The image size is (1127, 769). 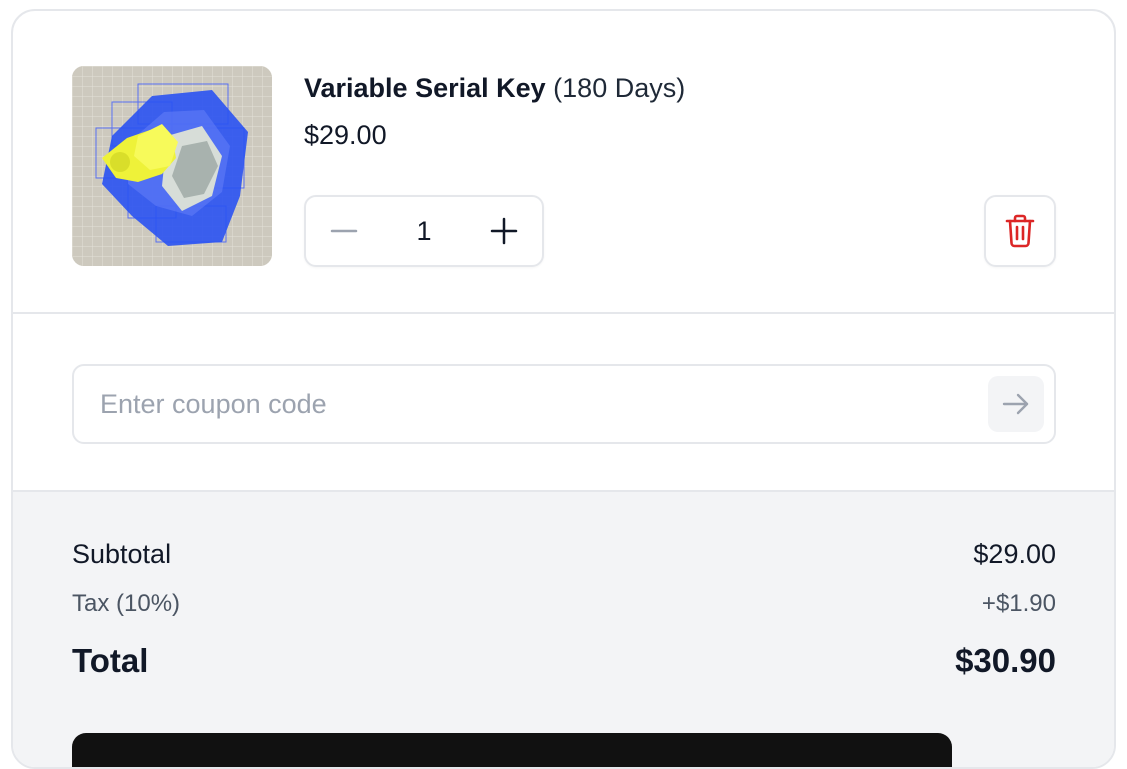 What do you see at coordinates (122, 554) in the screenshot?
I see `subtotal-label: Subtotal` at bounding box center [122, 554].